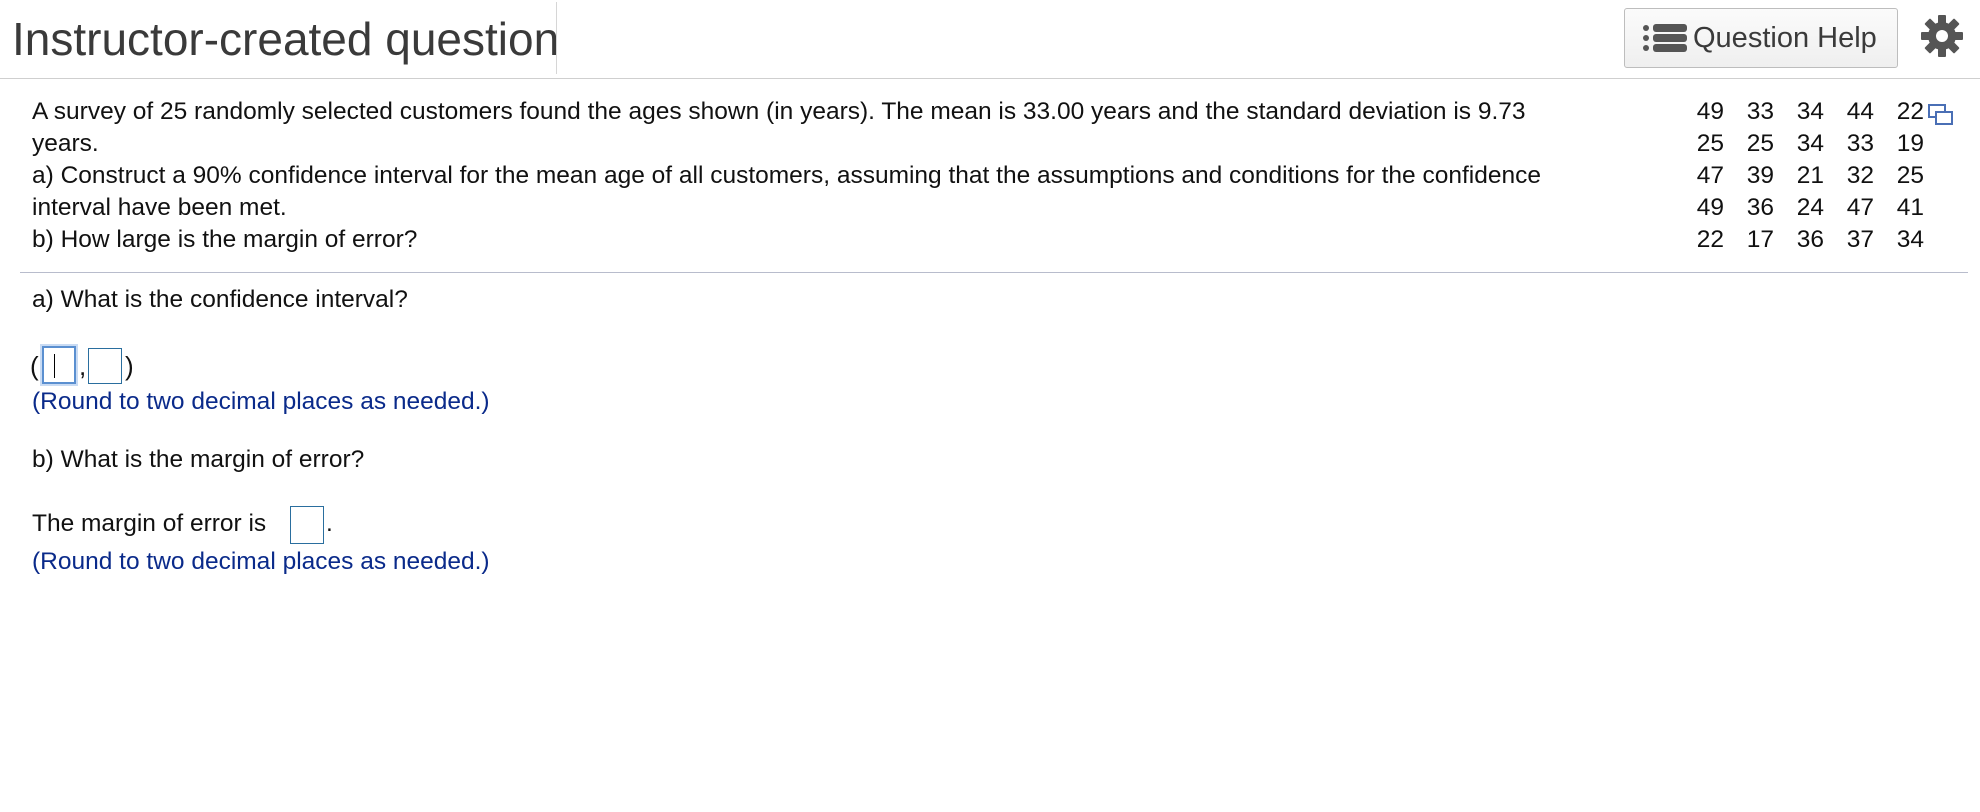 This screenshot has height=812, width=1980. Describe the element at coordinates (65, 143) in the screenshot. I see `problem-line: years.` at that location.